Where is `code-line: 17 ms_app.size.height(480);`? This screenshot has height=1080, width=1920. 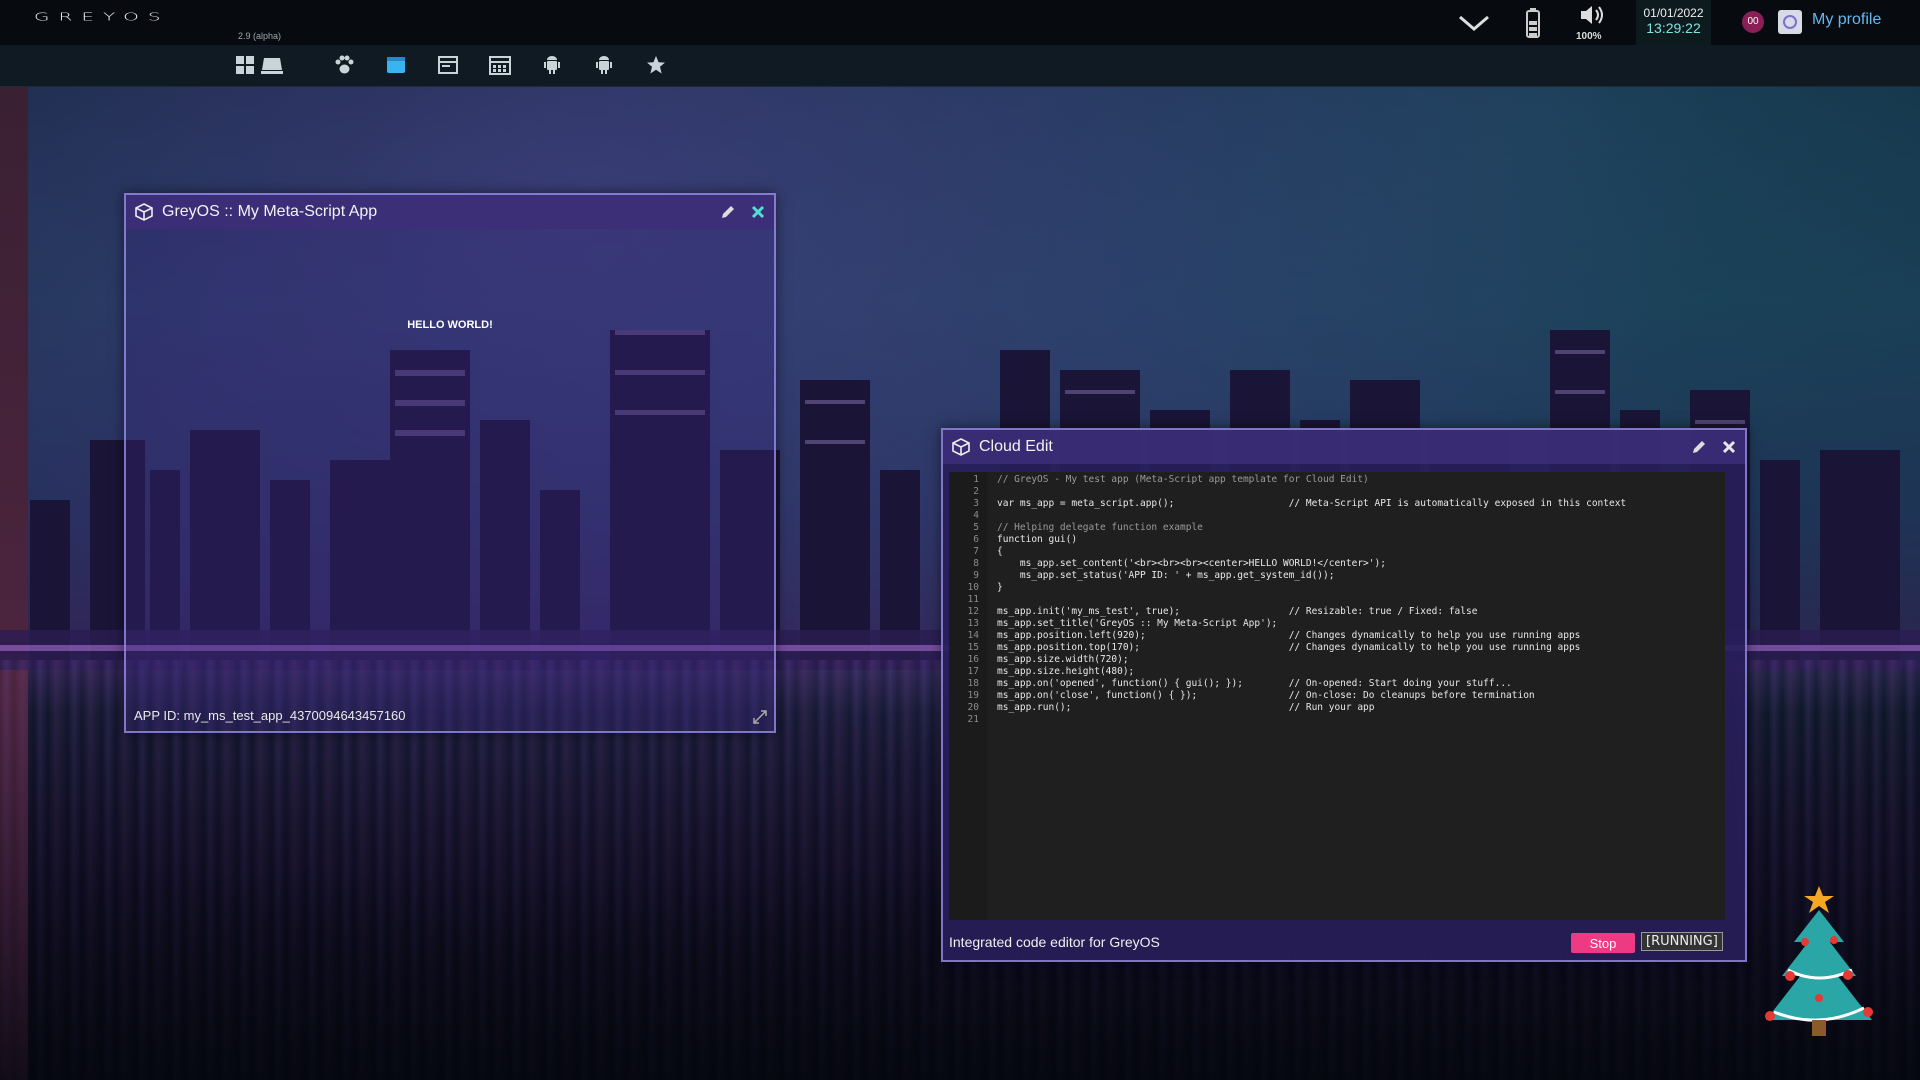 code-line: 17 ms_app.size.height(480); is located at coordinates (1337, 672).